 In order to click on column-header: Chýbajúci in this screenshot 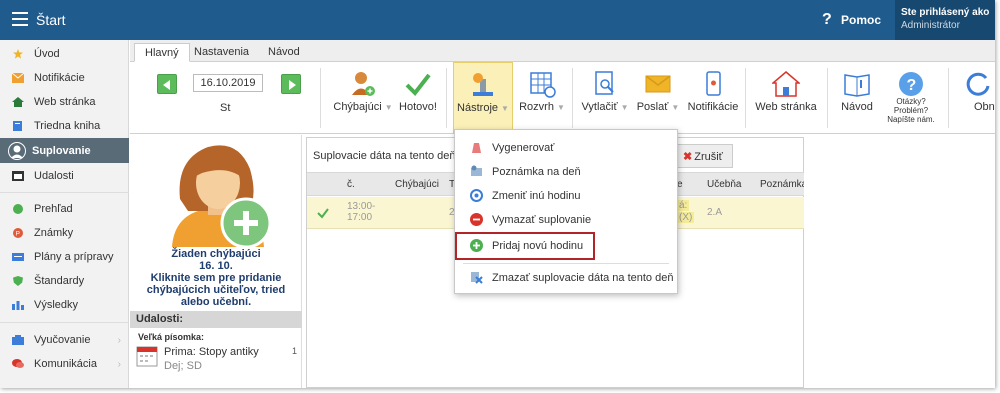, I will do `click(417, 184)`.